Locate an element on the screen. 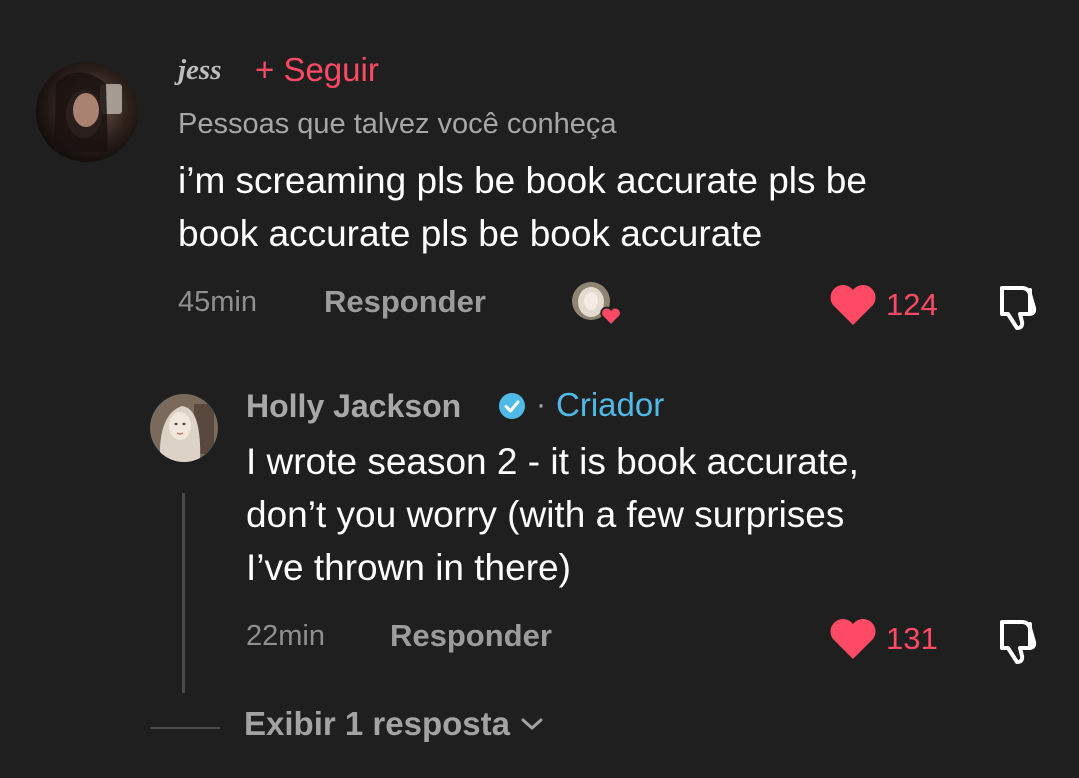 This screenshot has width=1079, height=778. verified-badge-icon is located at coordinates (512, 406).